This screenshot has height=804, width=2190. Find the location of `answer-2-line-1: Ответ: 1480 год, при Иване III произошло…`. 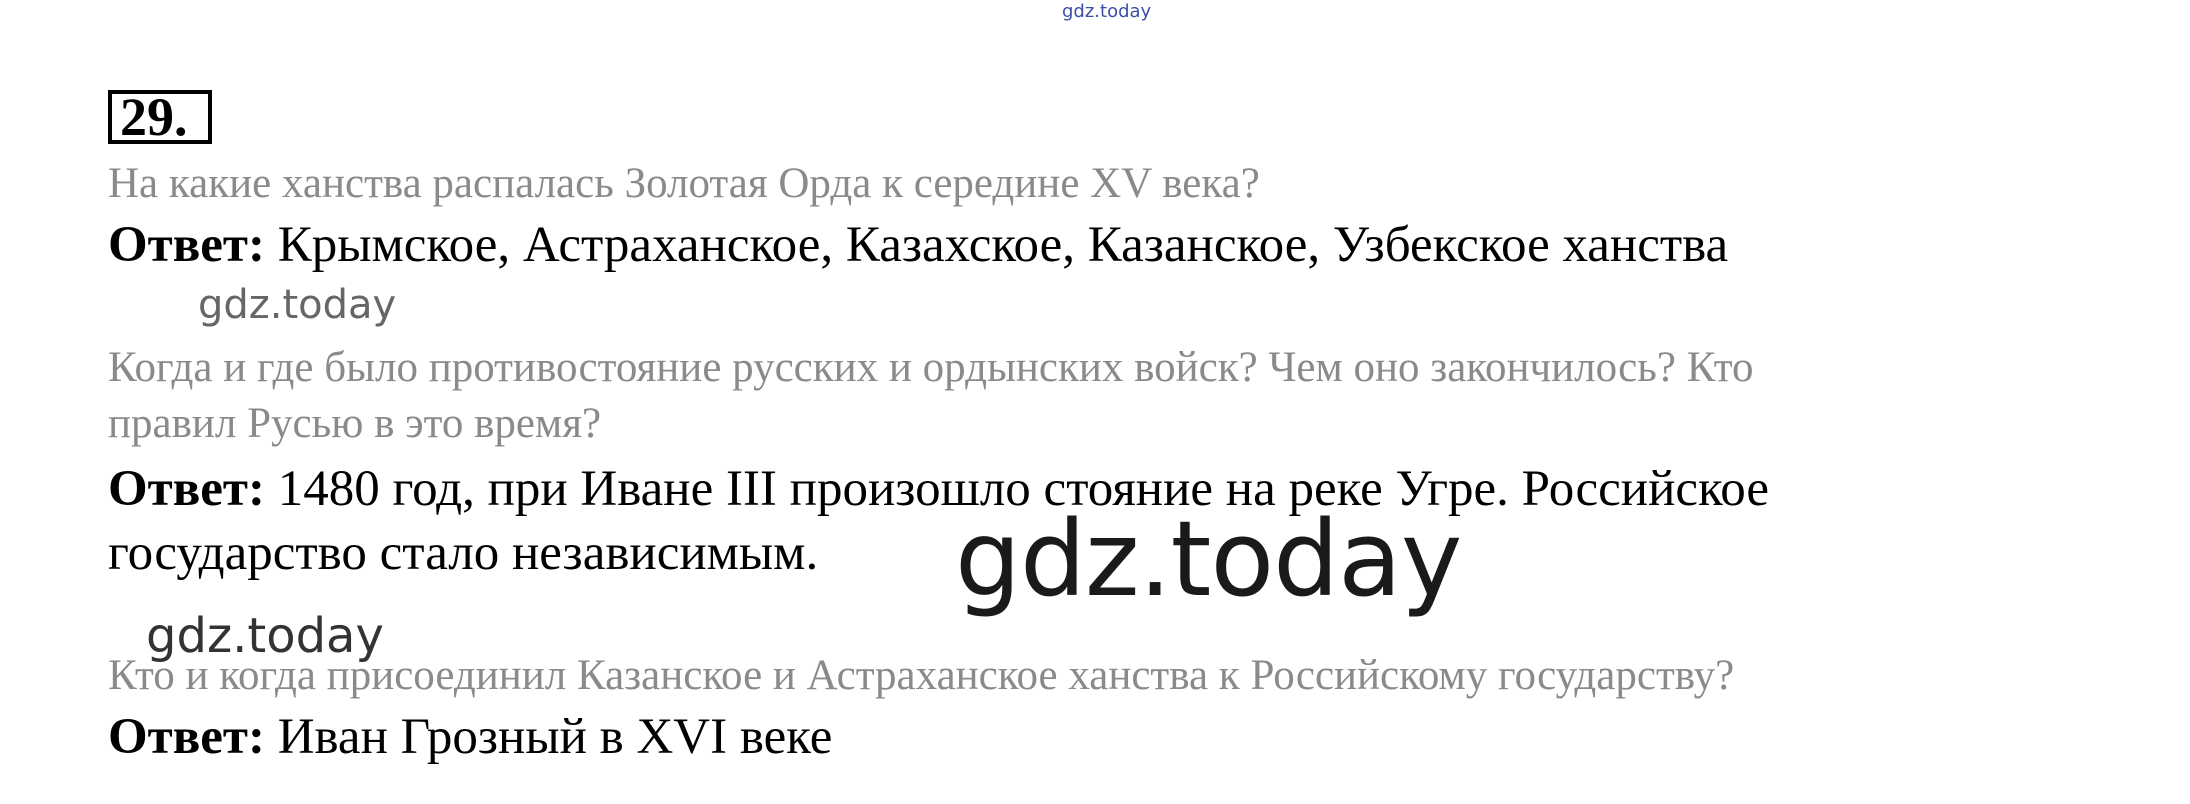

answer-2-line-1: Ответ: 1480 год, при Иване III произошло… is located at coordinates (938, 489).